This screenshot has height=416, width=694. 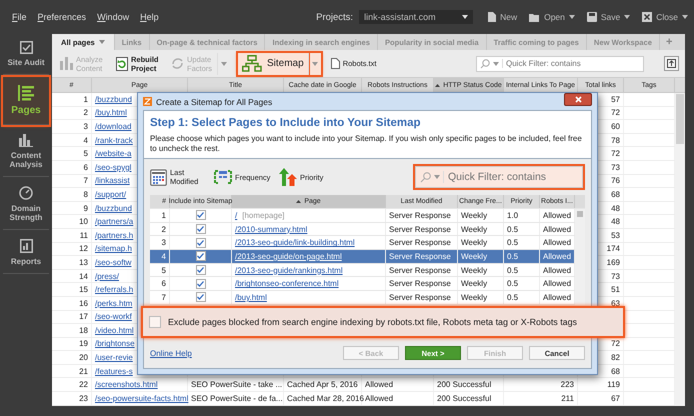 I want to click on page-link: /perks.htm, so click(x=113, y=303).